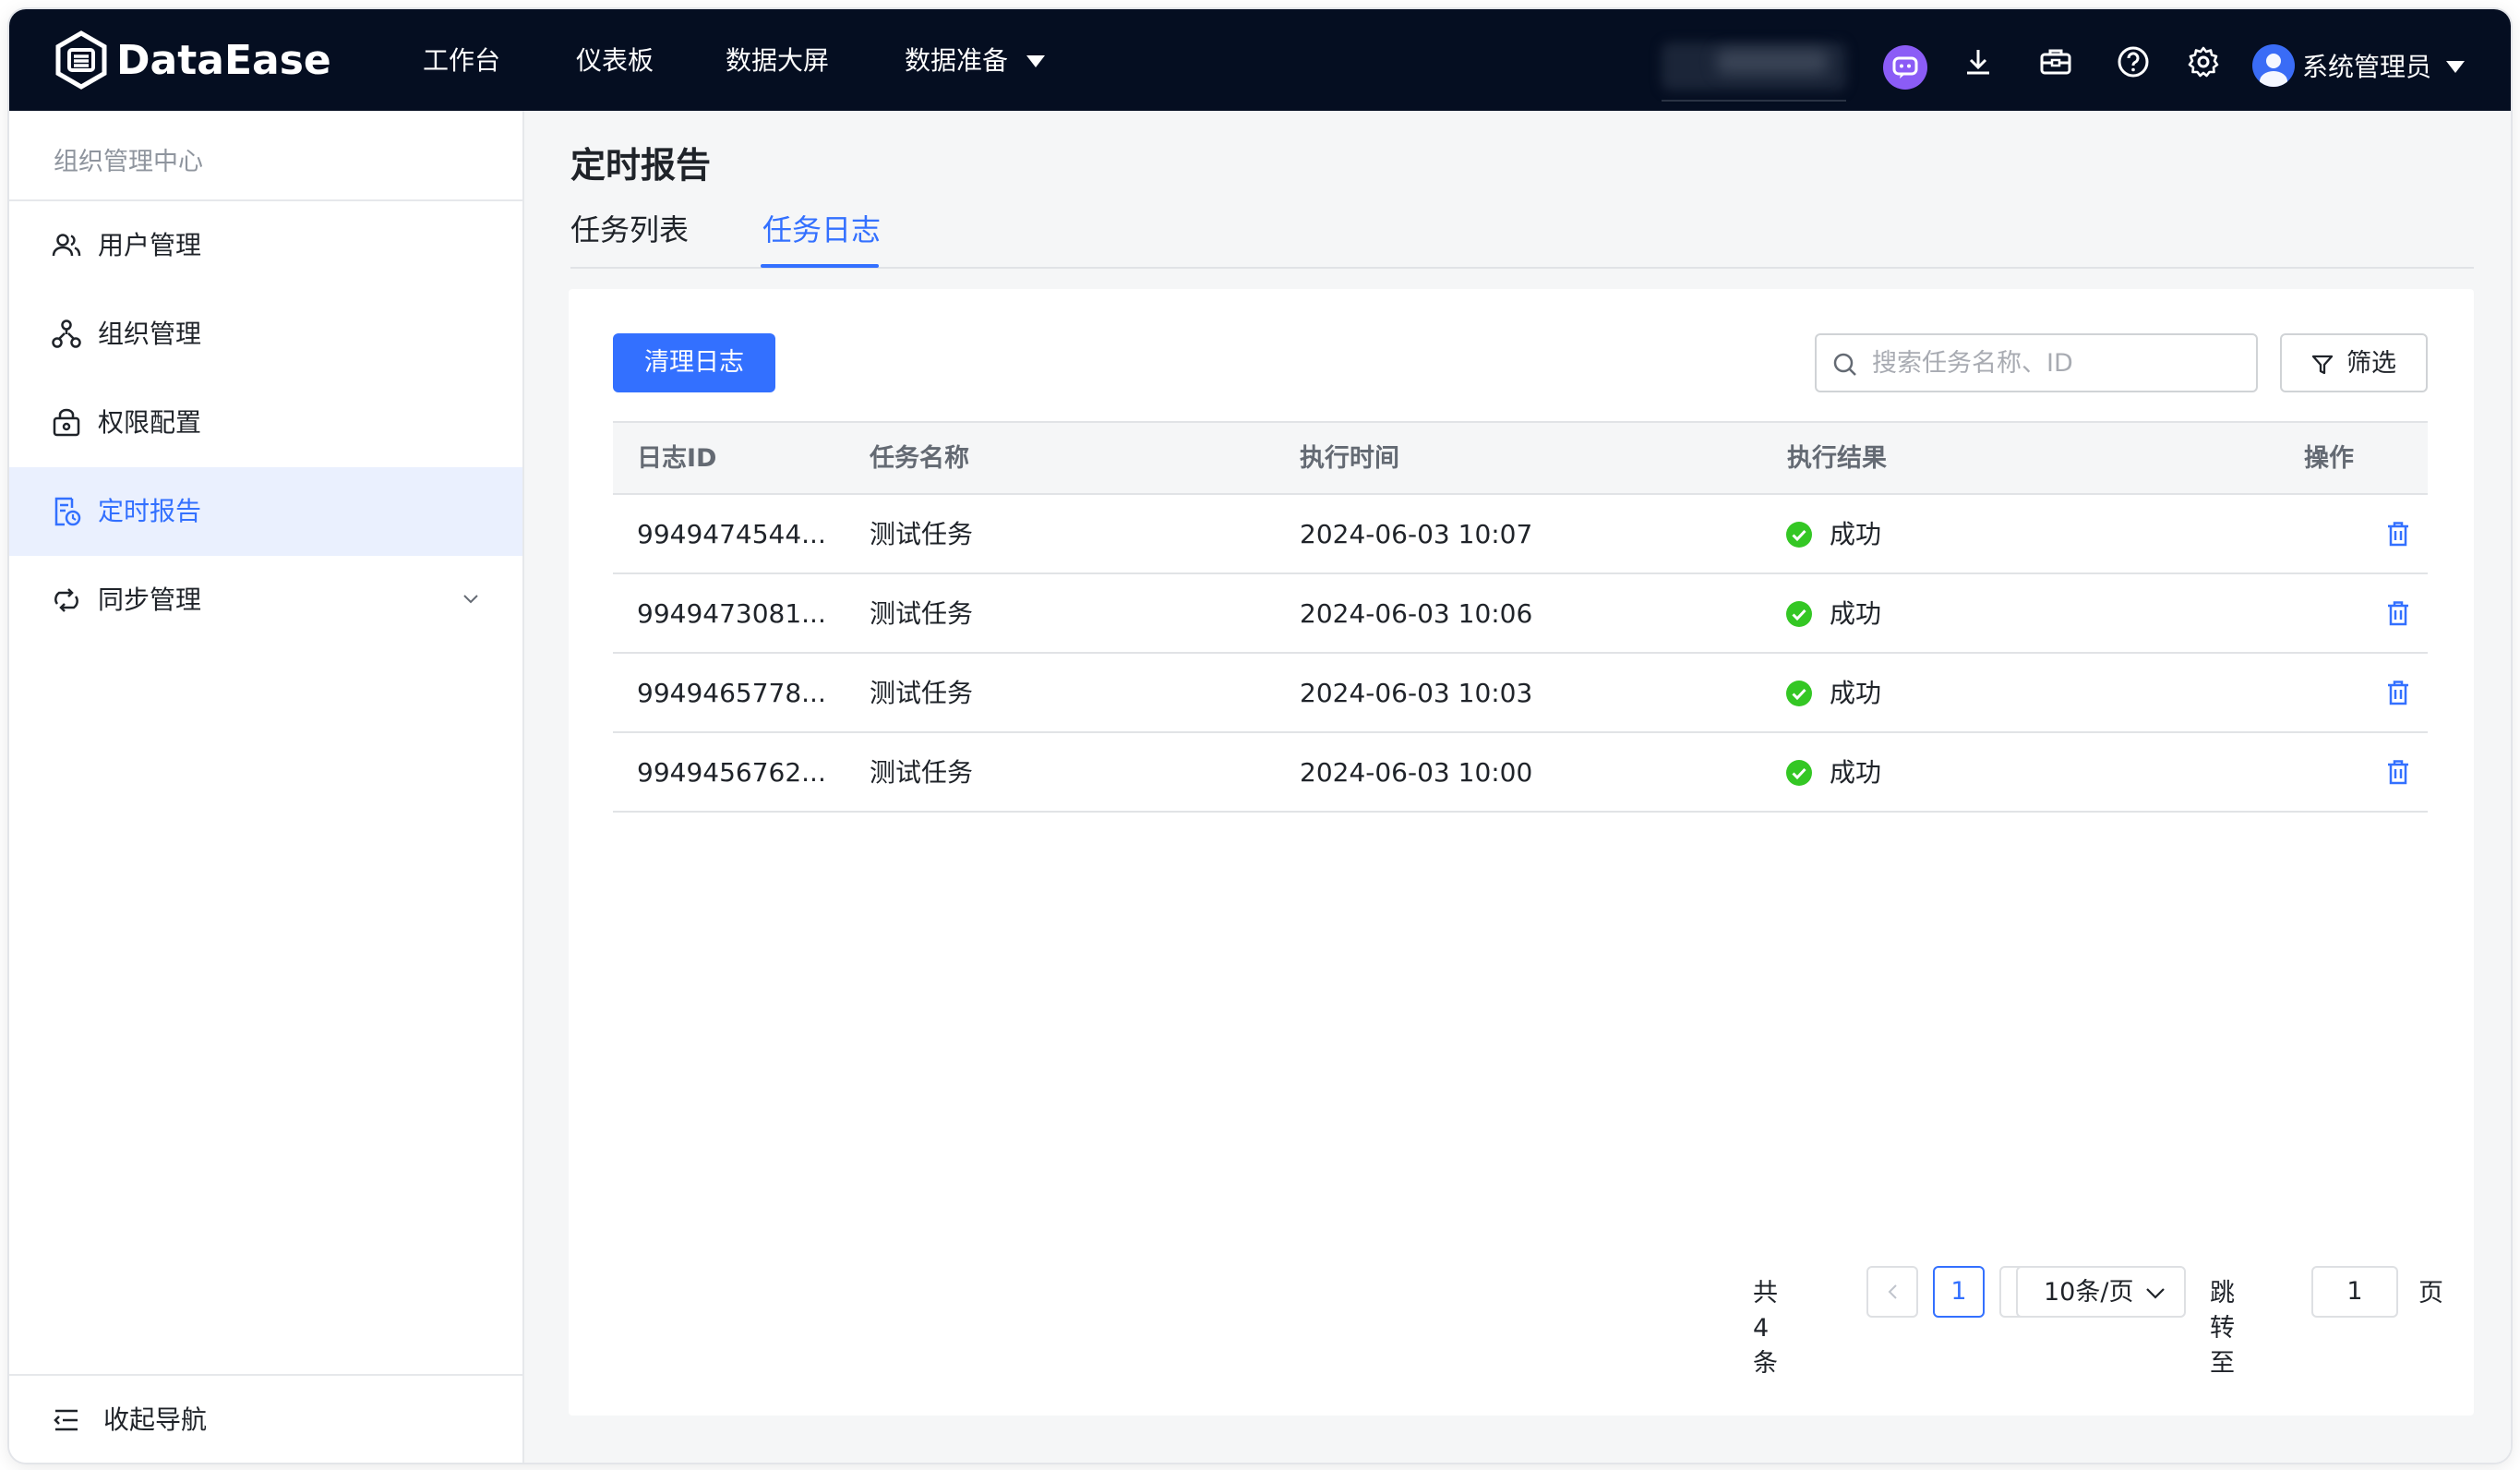 The image size is (2520, 1470). Describe the element at coordinates (821, 230) in the screenshot. I see `tab-task-log: 任务日志` at that location.